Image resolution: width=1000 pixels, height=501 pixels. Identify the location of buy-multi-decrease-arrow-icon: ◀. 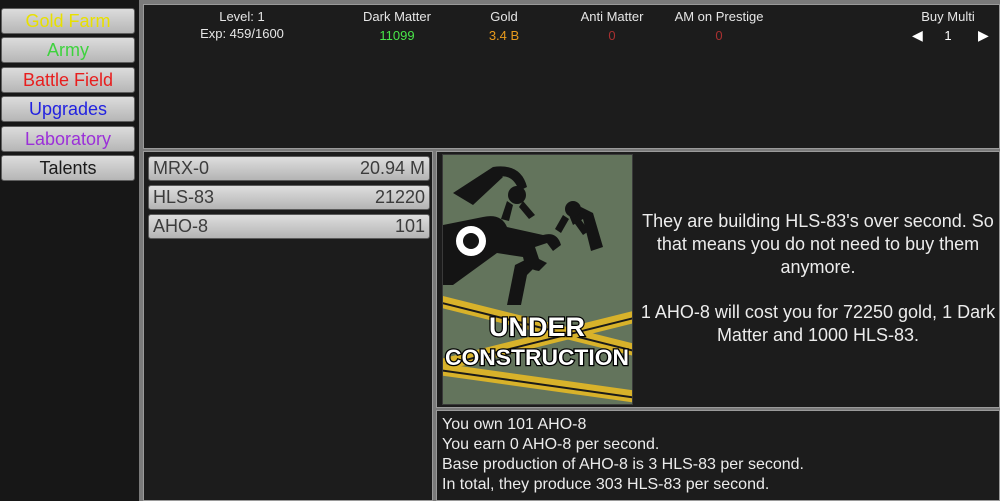
(917, 35).